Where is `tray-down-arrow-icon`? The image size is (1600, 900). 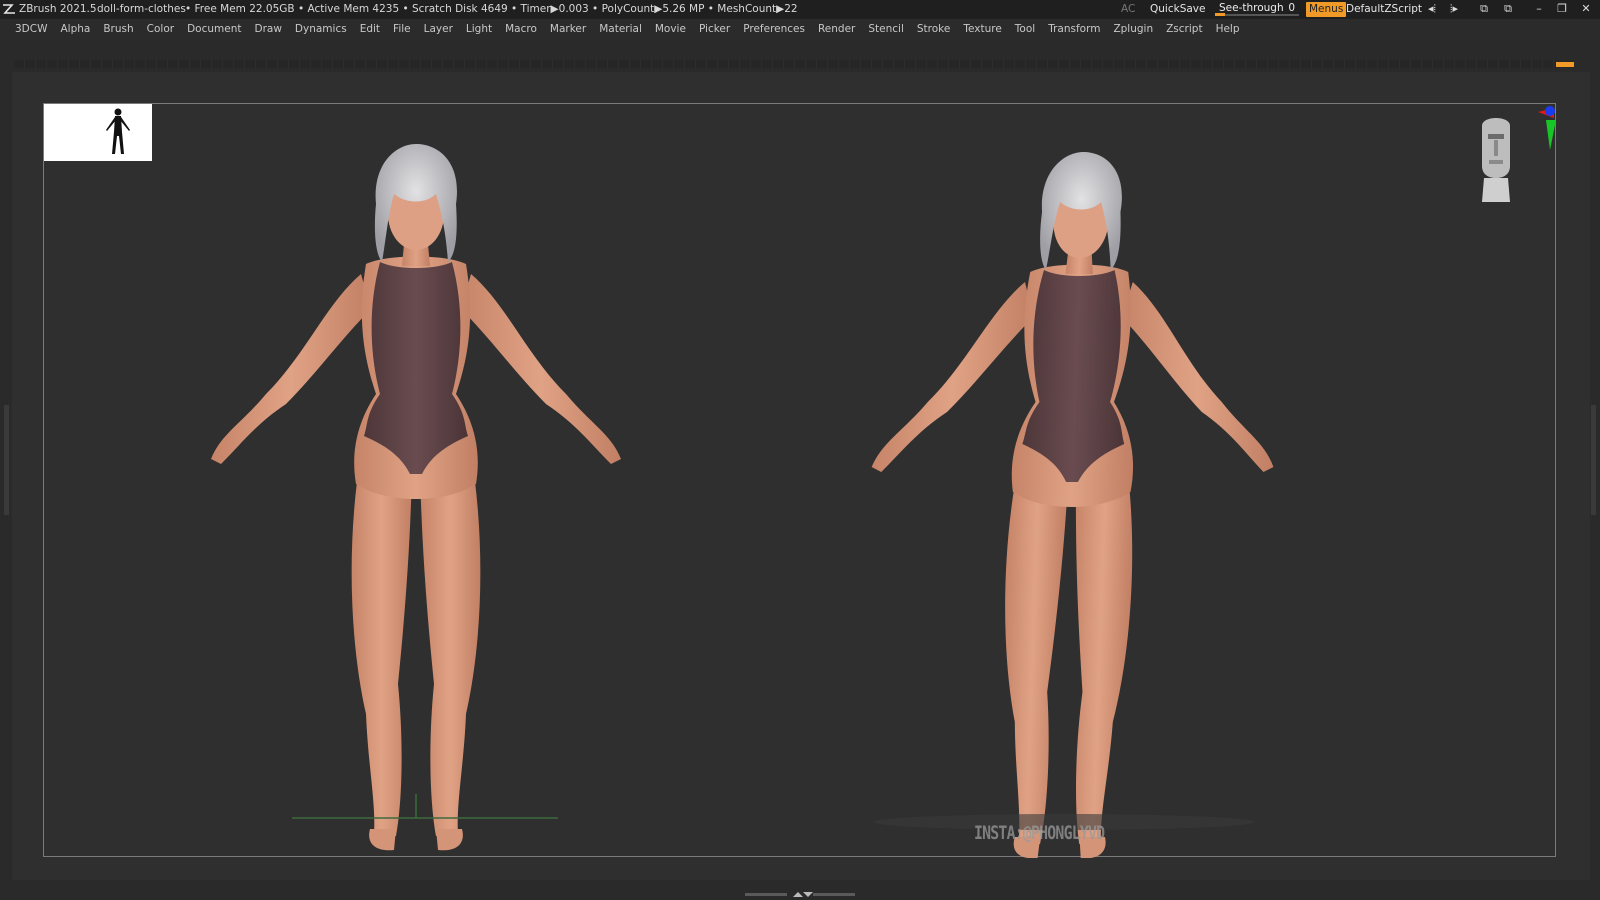
tray-down-arrow-icon is located at coordinates (808, 894).